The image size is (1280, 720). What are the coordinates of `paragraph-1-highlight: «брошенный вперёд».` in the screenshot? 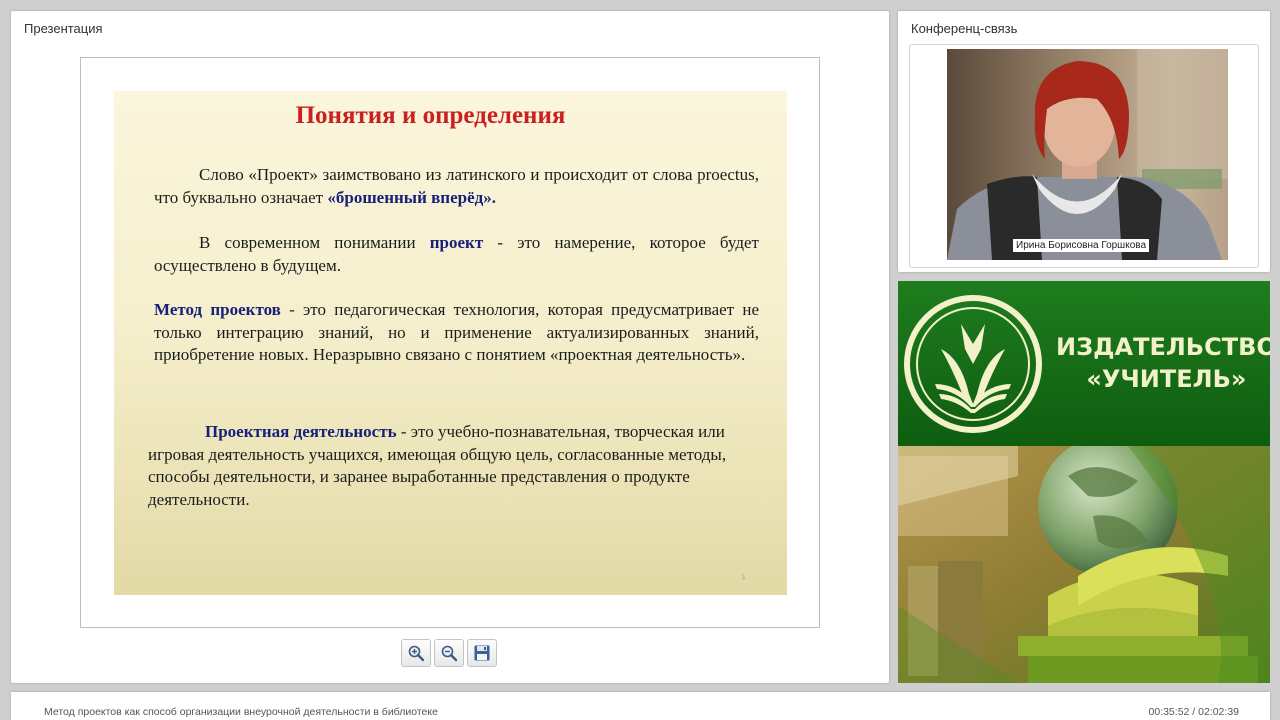 It's located at (411, 197).